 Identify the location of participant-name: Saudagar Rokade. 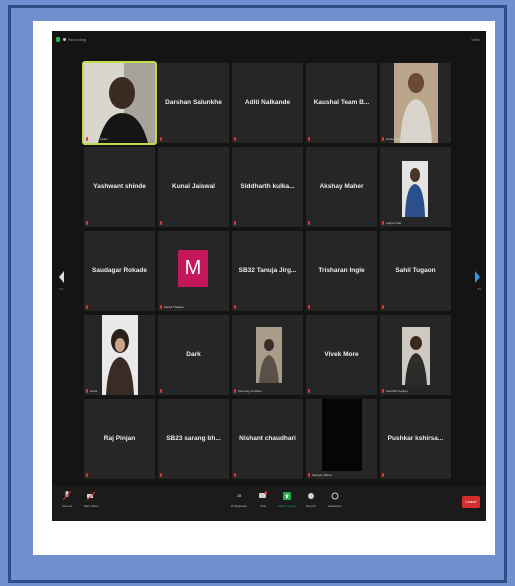
(119, 270).